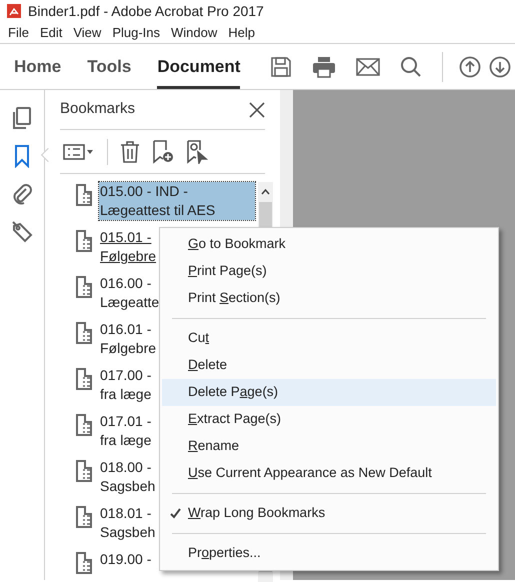 The width and height of the screenshot is (515, 582). I want to click on print-icon, so click(324, 67).